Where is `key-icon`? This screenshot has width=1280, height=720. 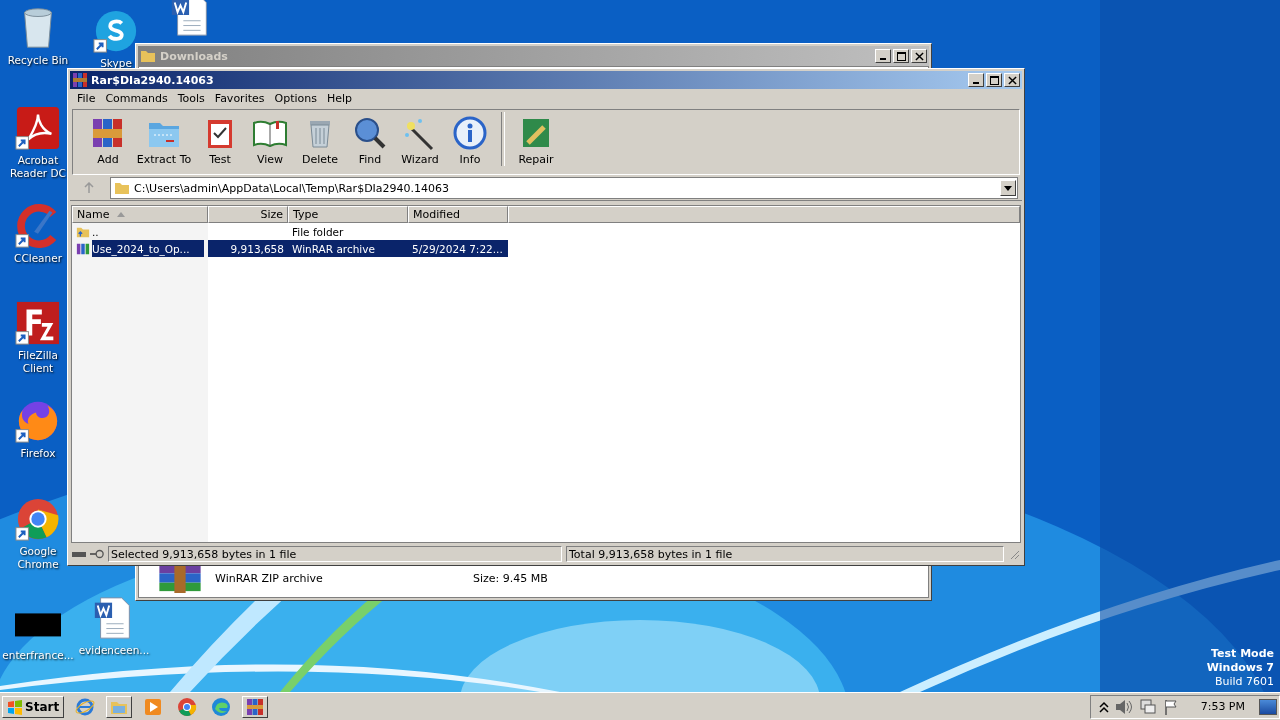 key-icon is located at coordinates (97, 554).